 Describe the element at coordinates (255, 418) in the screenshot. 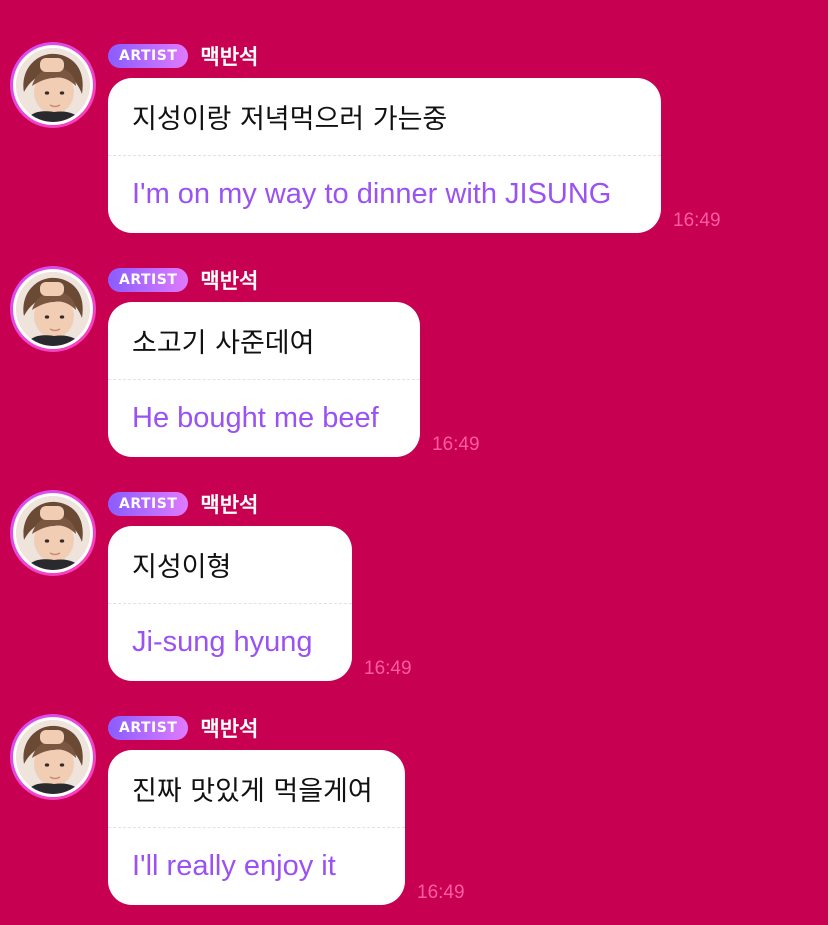

I see `translated-text: He bought me beef` at that location.